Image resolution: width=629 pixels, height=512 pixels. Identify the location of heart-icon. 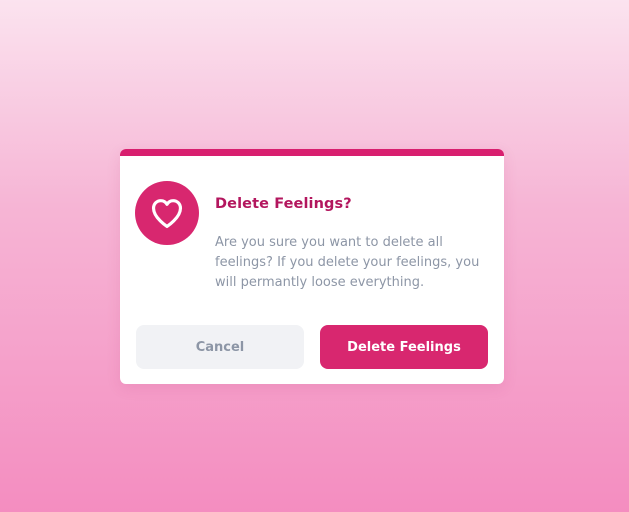
(167, 214).